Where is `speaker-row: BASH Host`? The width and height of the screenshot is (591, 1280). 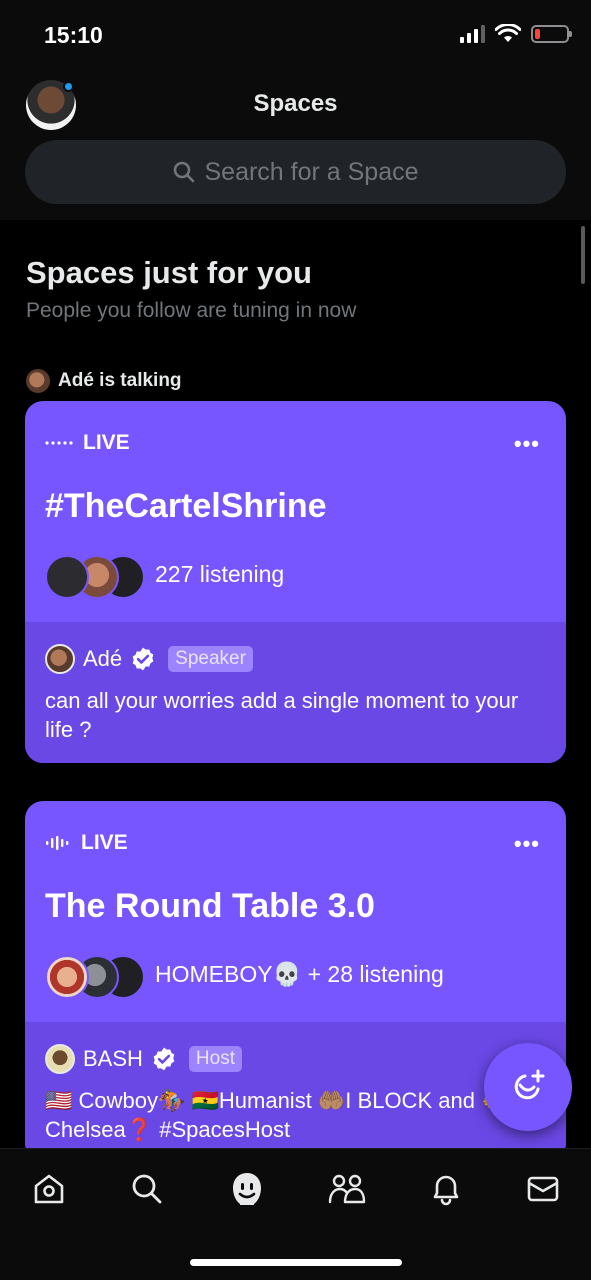
speaker-row: BASH Host is located at coordinates (143, 1059).